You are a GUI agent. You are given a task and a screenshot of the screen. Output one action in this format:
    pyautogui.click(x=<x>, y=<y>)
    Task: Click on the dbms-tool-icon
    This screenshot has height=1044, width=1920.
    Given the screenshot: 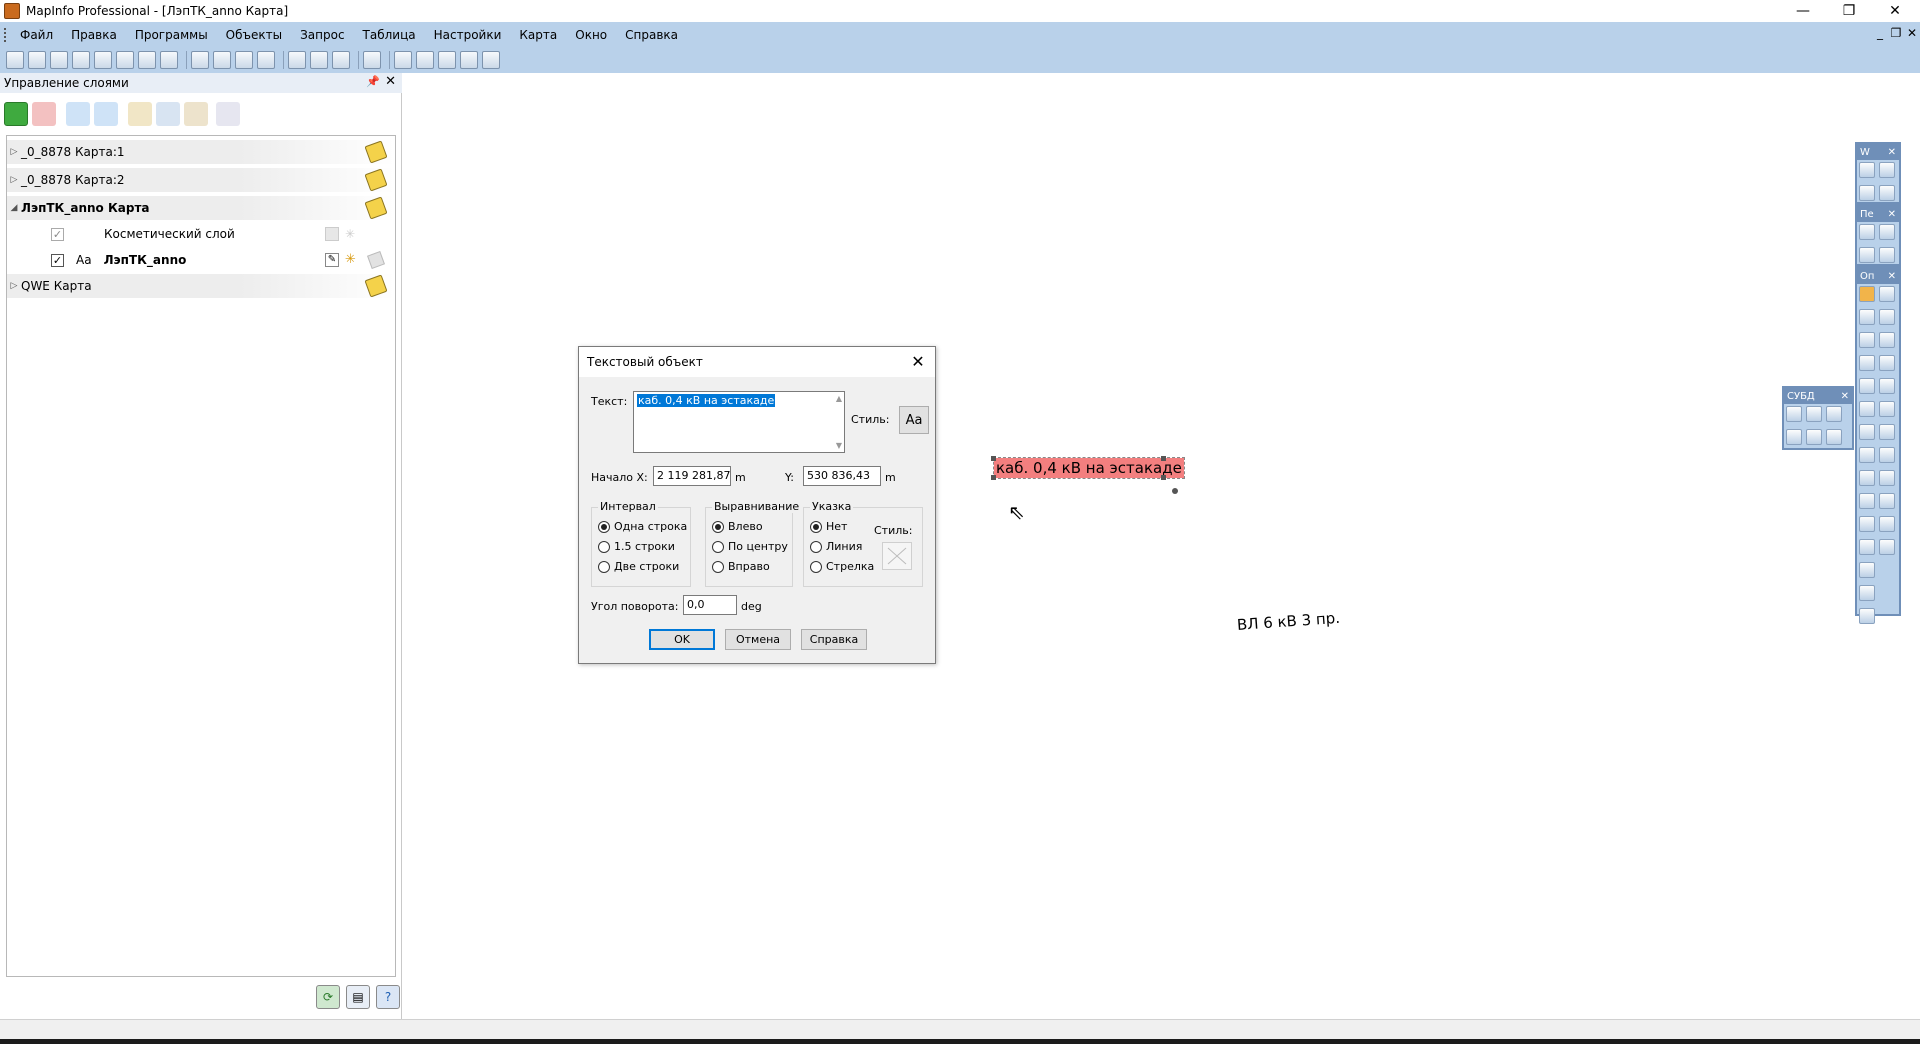 What is the action you would take?
    pyautogui.click(x=1794, y=437)
    